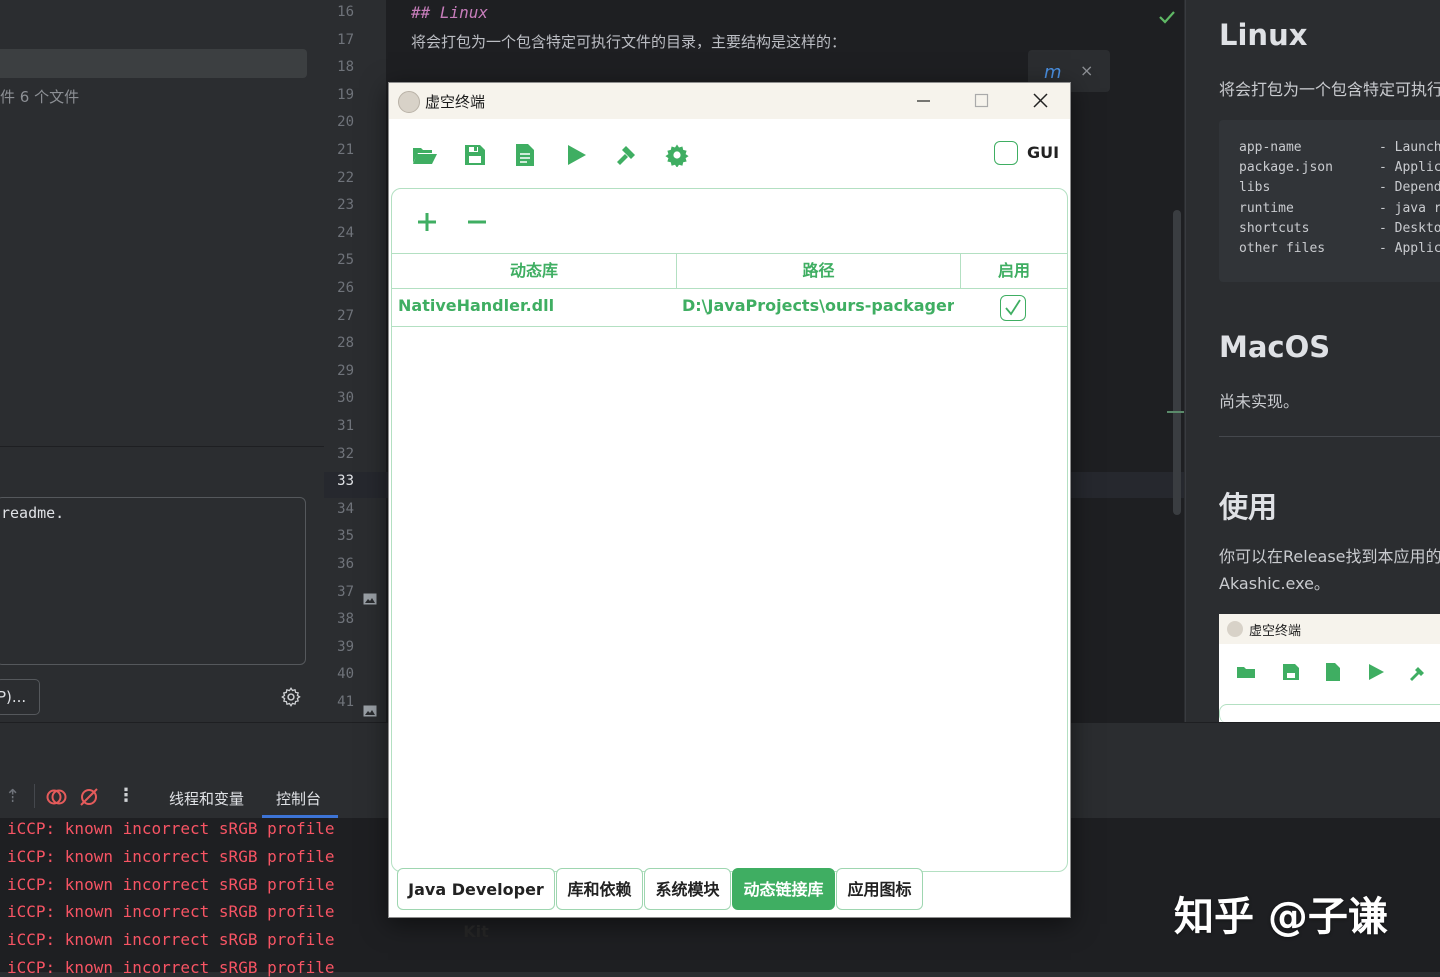 The height and width of the screenshot is (977, 1440). I want to click on scrollbar, so click(1177, 362).